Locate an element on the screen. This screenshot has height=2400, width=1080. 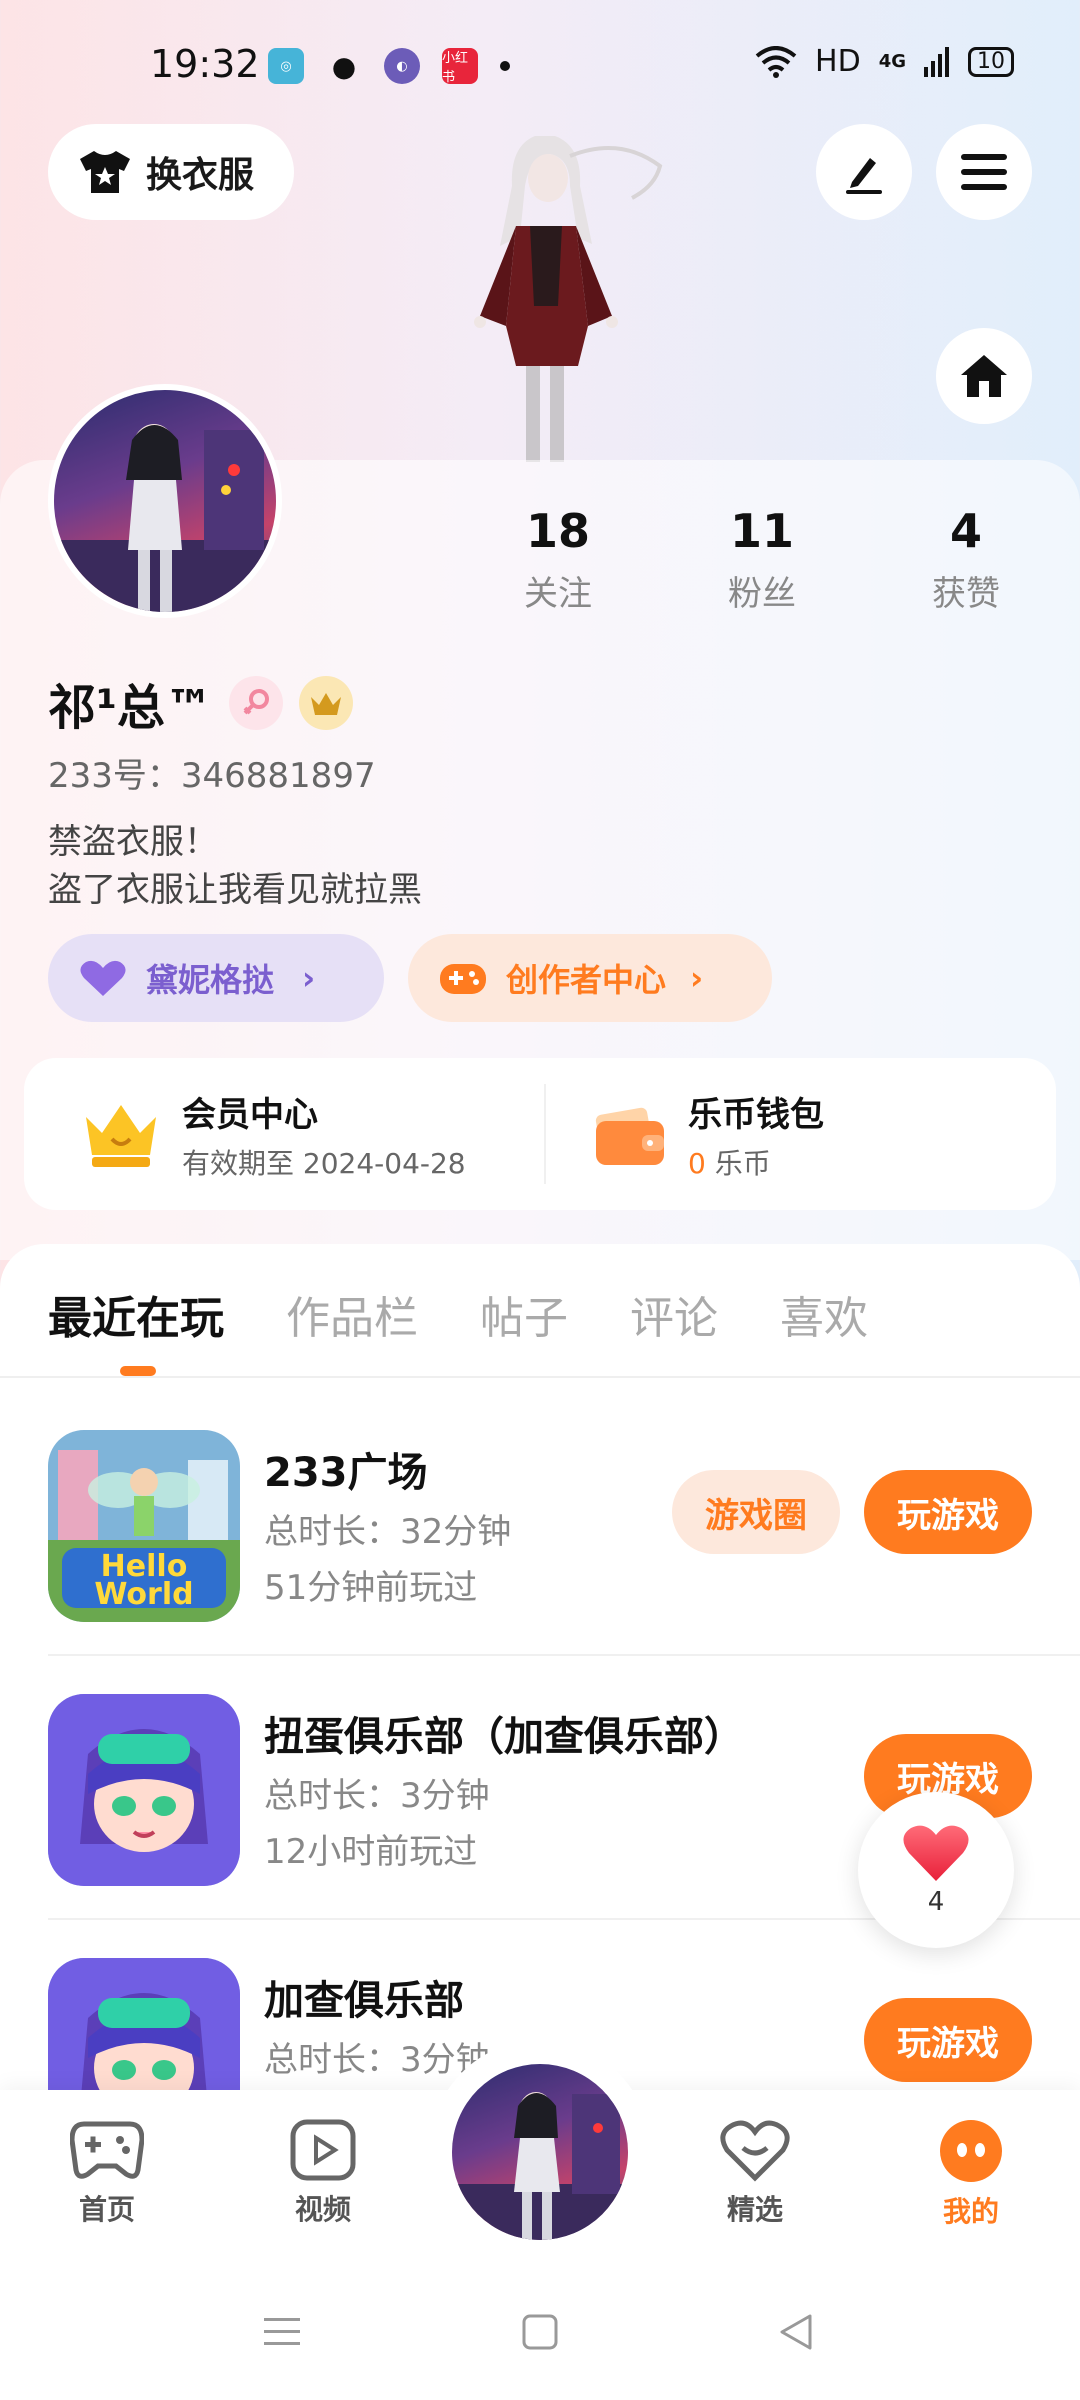
nav-featured: 精选 is located at coordinates (755, 2173).